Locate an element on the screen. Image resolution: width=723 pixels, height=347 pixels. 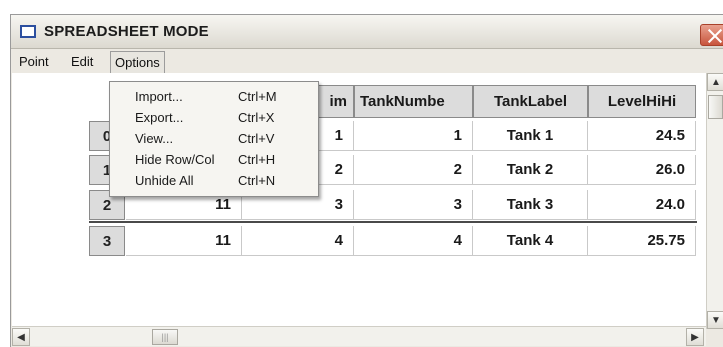
vertical-scrollbar: ▲ ▼ is located at coordinates (714, 201).